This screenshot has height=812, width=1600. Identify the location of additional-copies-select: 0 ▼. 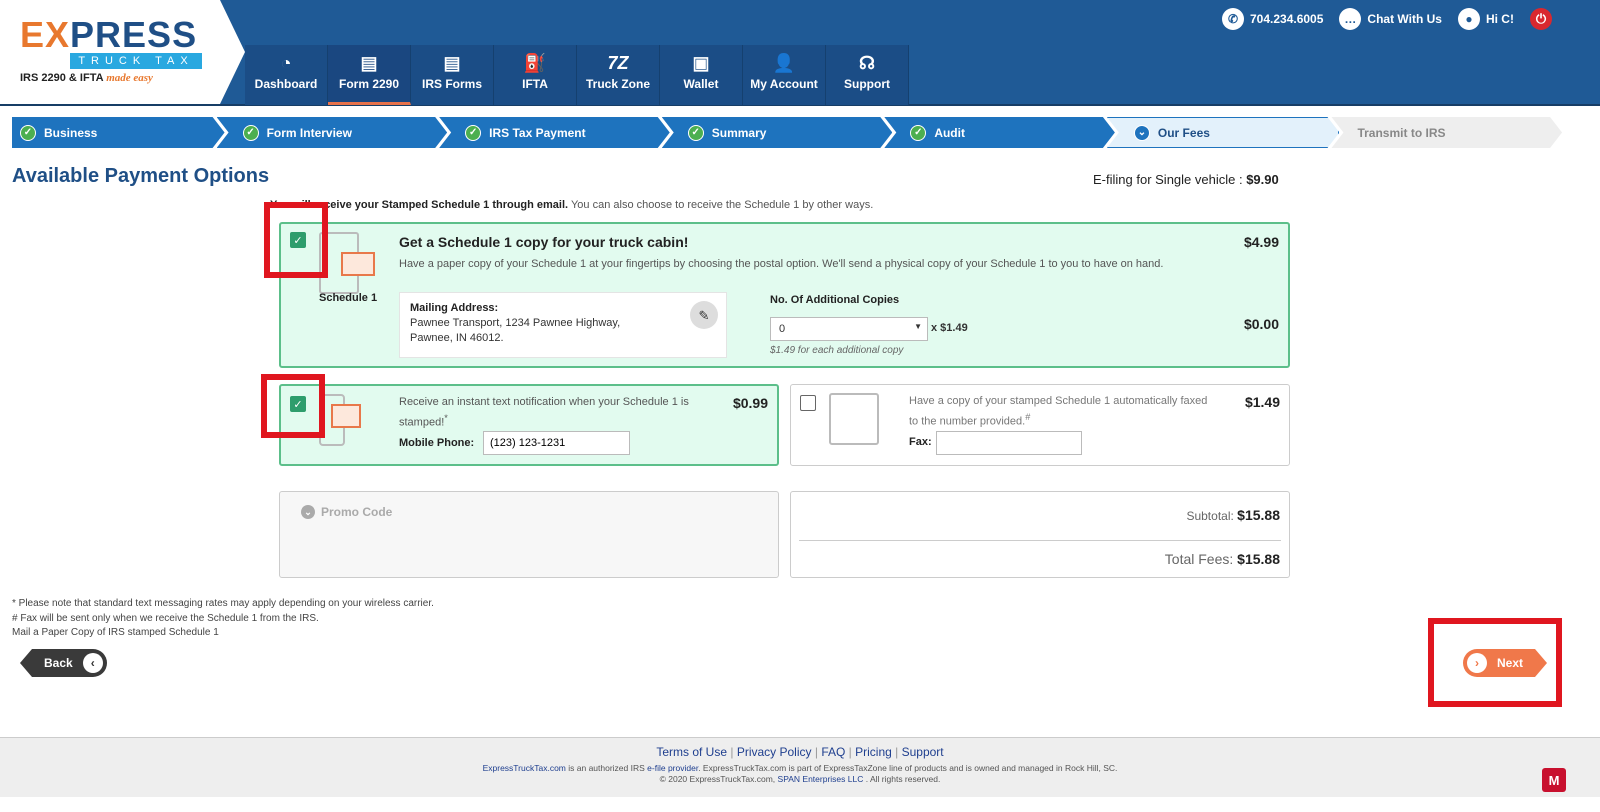
(849, 329).